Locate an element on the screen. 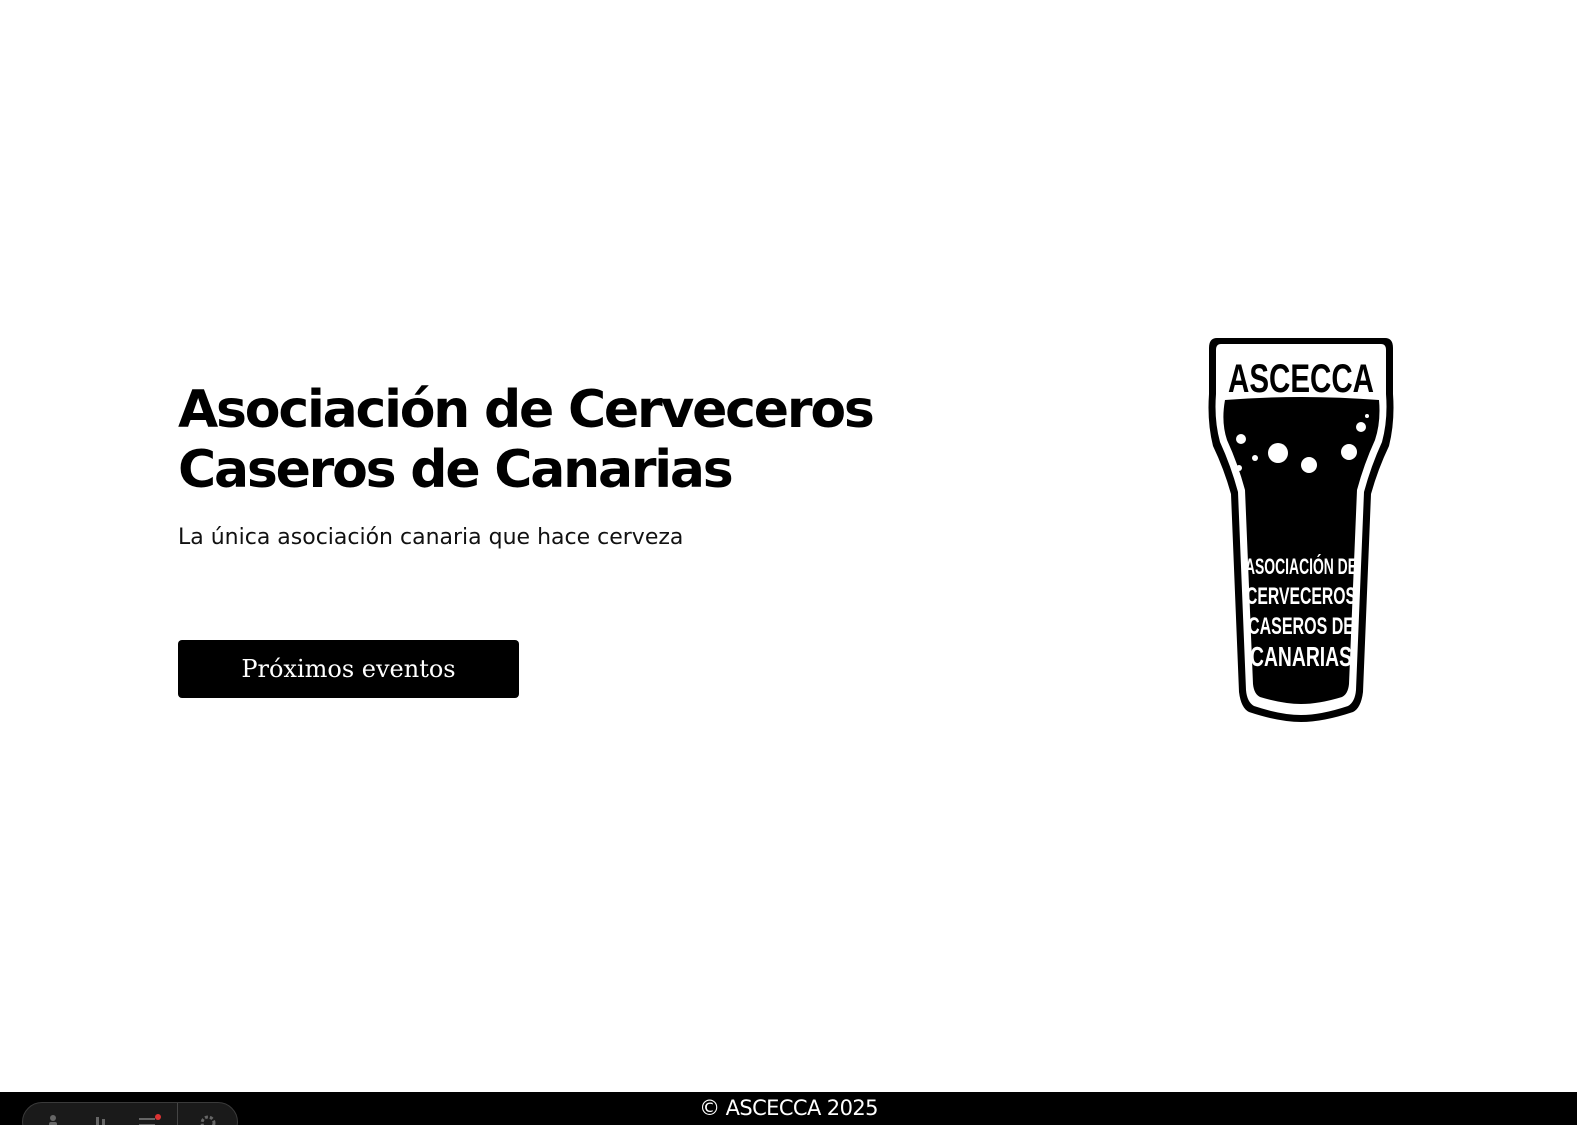 The width and height of the screenshot is (1577, 1125). toolbar-divider is located at coordinates (177, 1114).